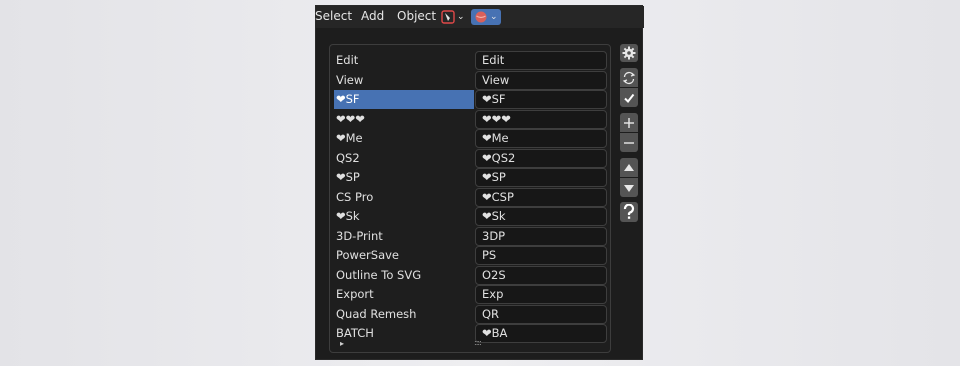 Image resolution: width=960 pixels, height=366 pixels. What do you see at coordinates (404, 275) in the screenshot?
I see `row-label-outline-to-svg: Outline To SVG` at bounding box center [404, 275].